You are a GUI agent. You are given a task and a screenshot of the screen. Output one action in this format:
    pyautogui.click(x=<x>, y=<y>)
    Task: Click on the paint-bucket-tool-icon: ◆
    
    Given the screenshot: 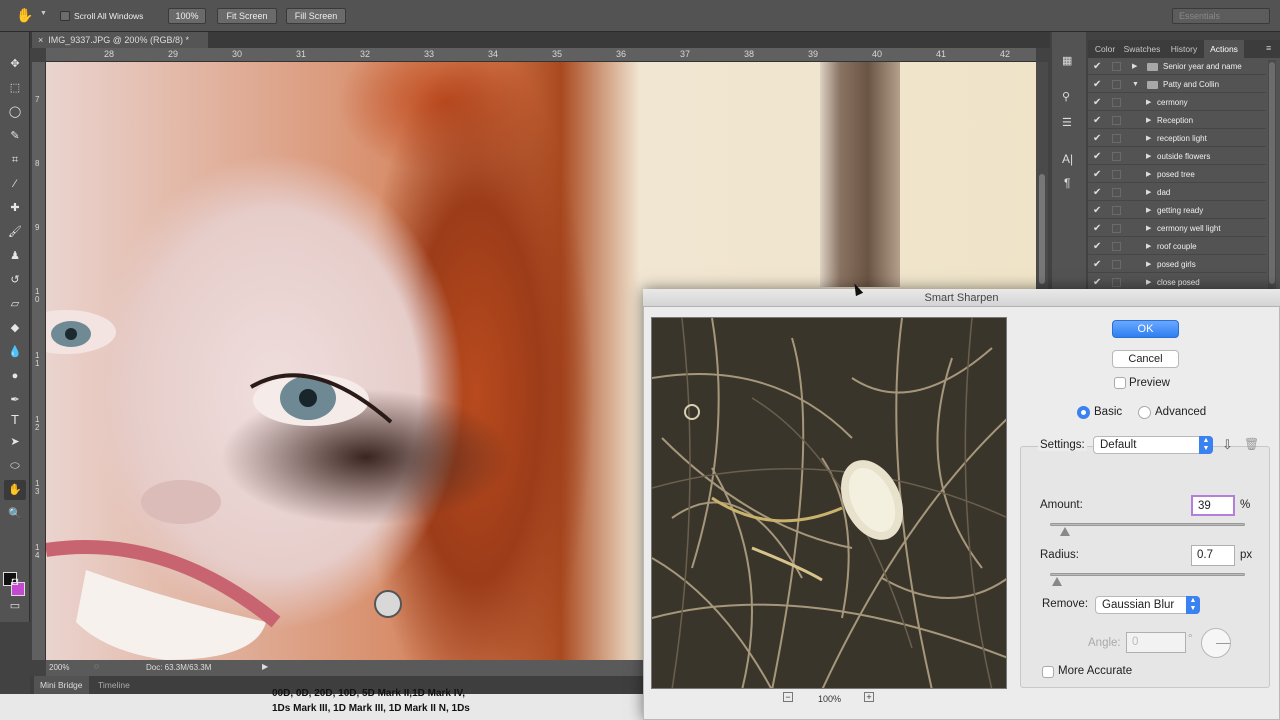 What is the action you would take?
    pyautogui.click(x=15, y=328)
    